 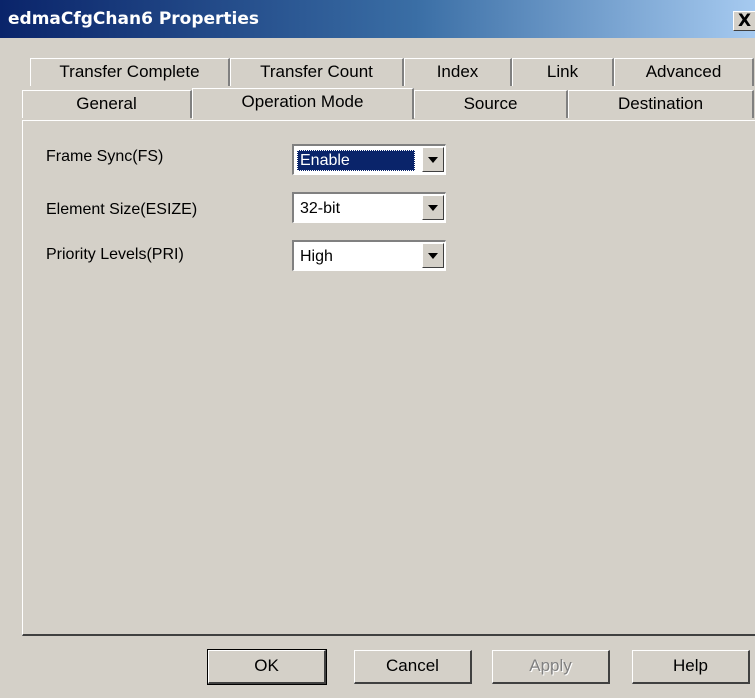 I want to click on tab-label: Link, so click(x=562, y=71).